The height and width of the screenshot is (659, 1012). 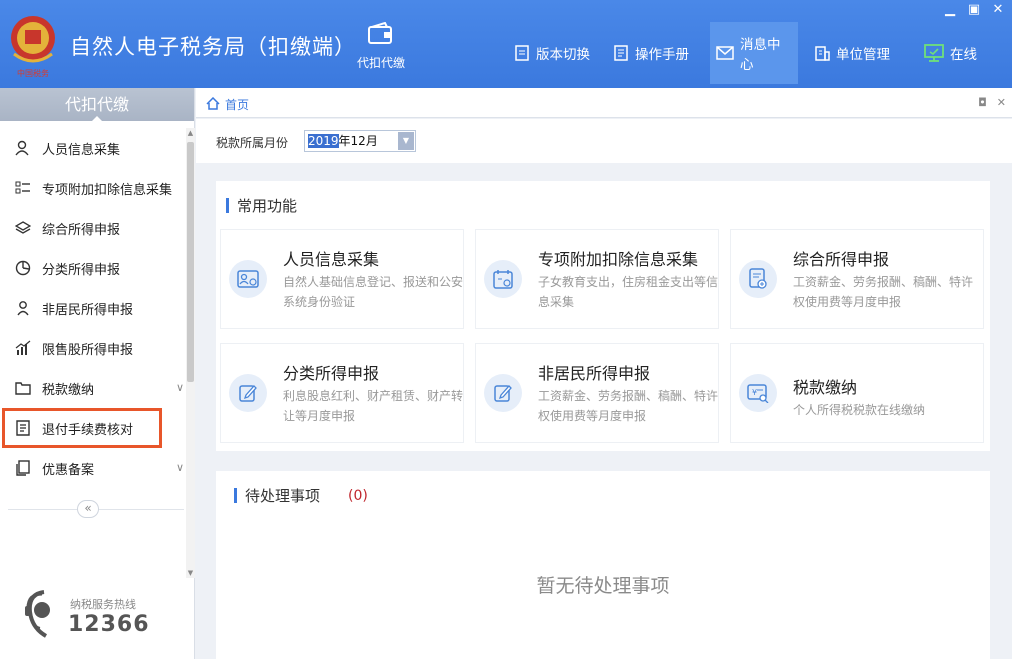 I want to click on menu-manual: 操作手册, so click(x=651, y=53).